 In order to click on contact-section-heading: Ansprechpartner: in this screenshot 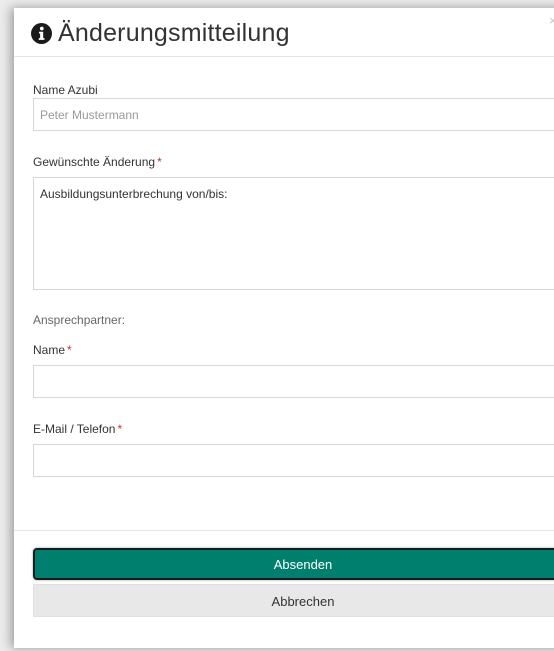, I will do `click(79, 320)`.